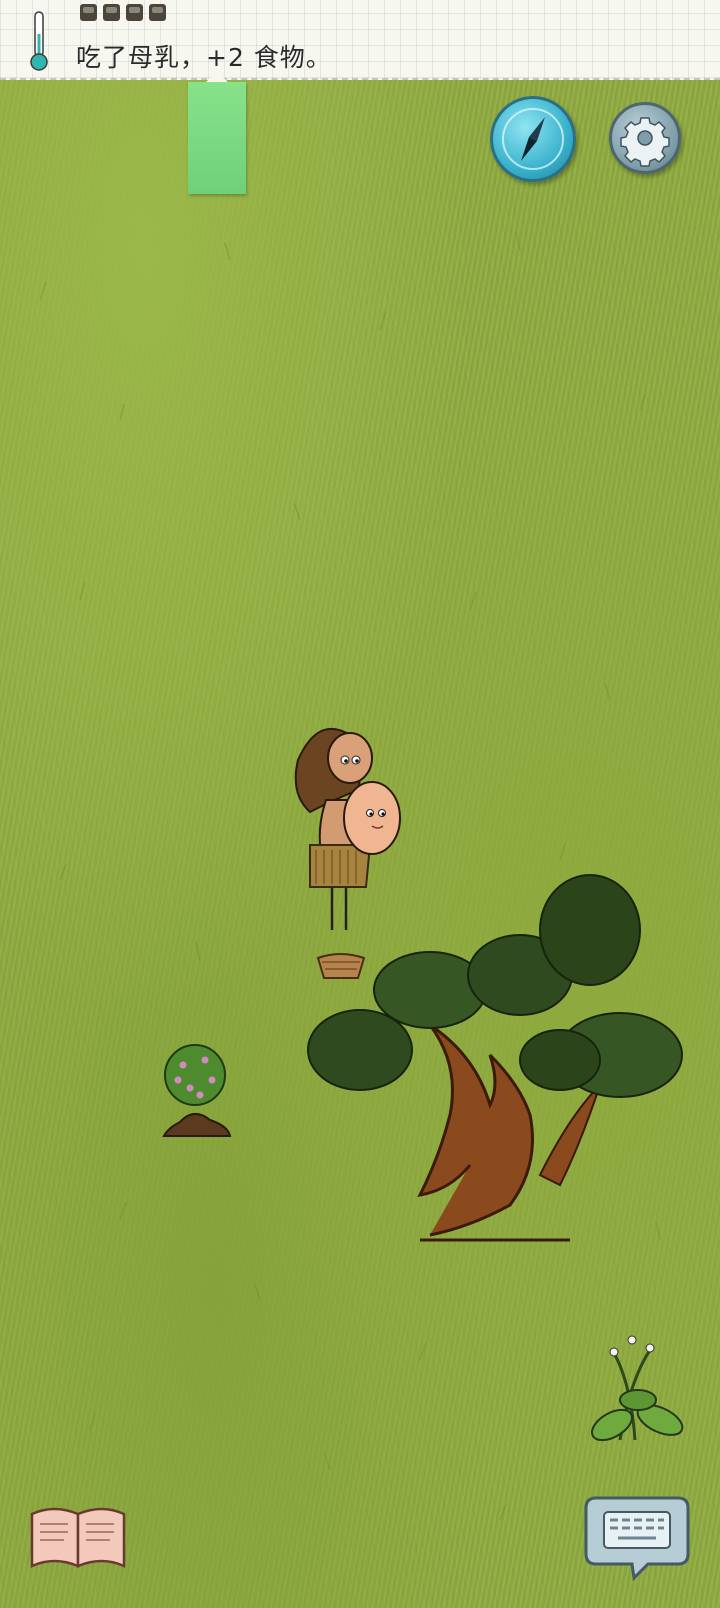 The width and height of the screenshot is (720, 1608). I want to click on woven-basket, so click(341, 966).